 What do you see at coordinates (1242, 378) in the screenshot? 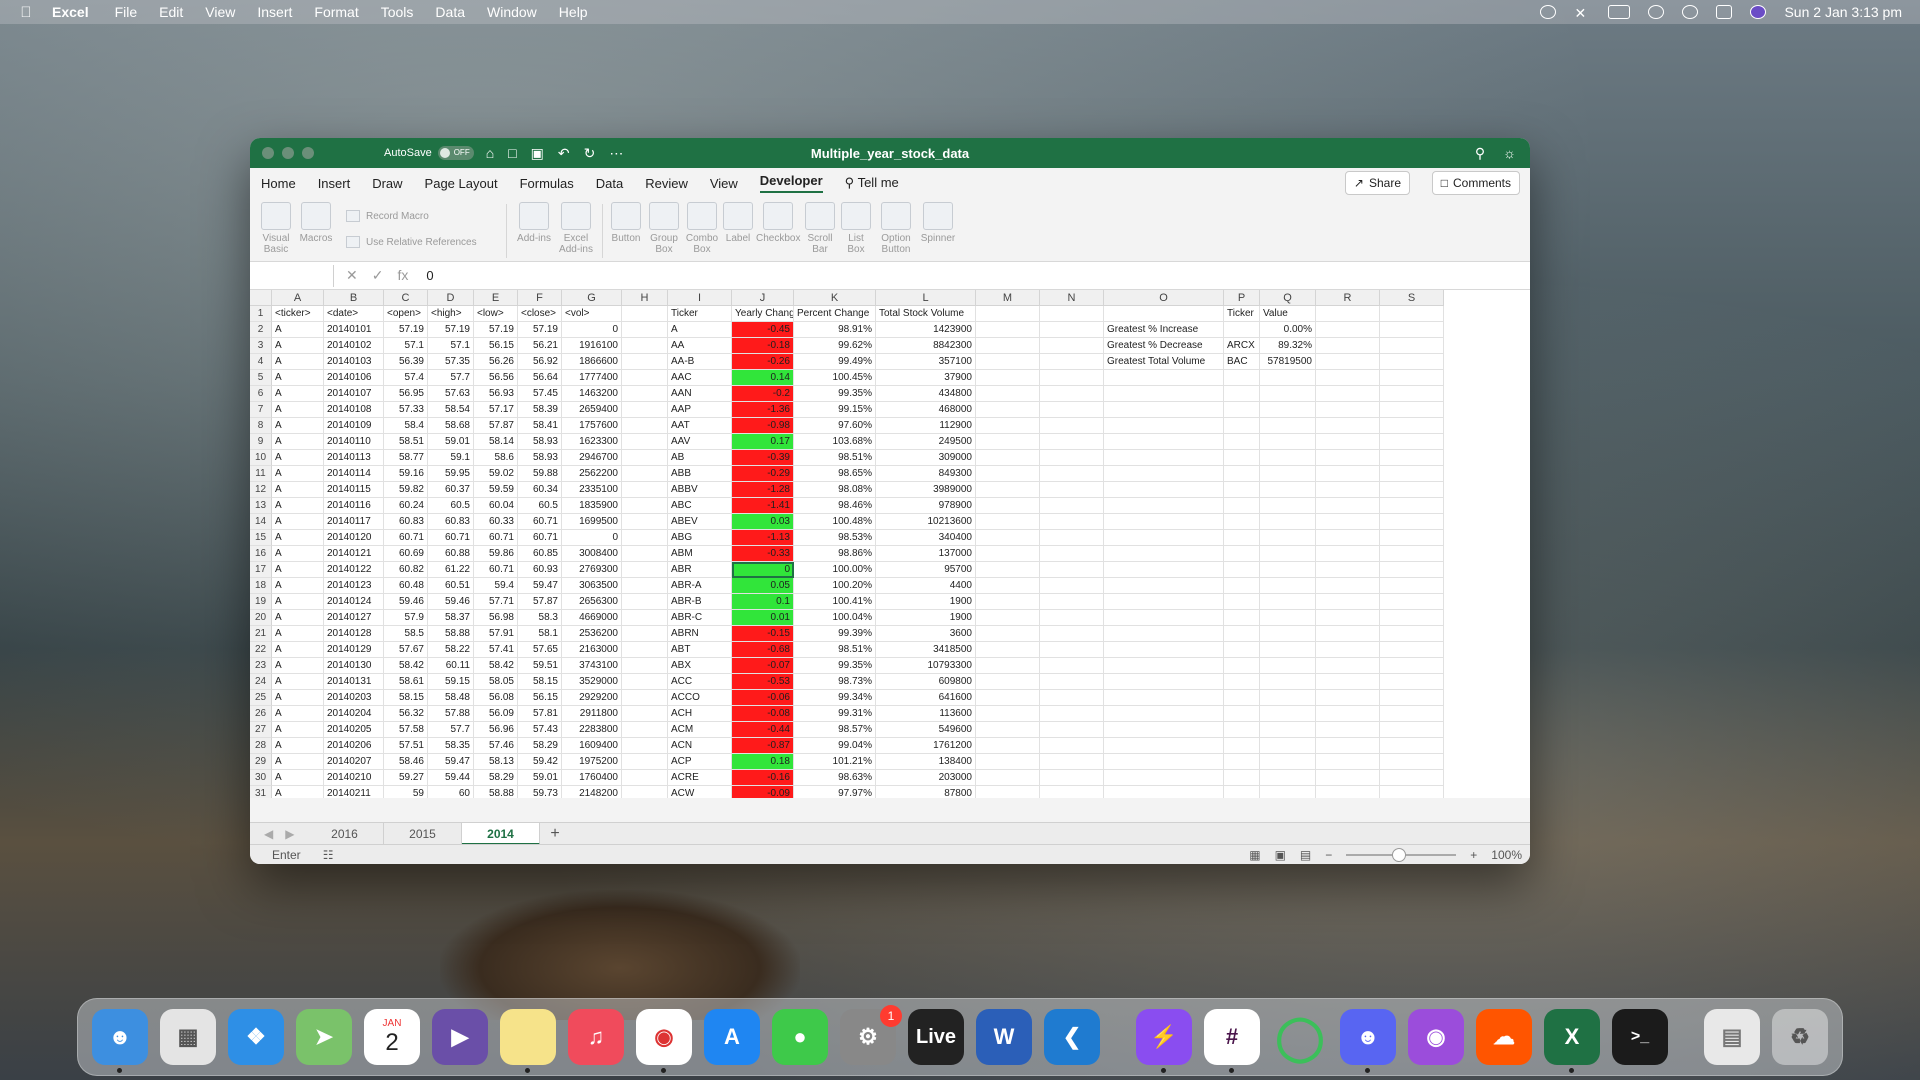
I see `cell-P5` at bounding box center [1242, 378].